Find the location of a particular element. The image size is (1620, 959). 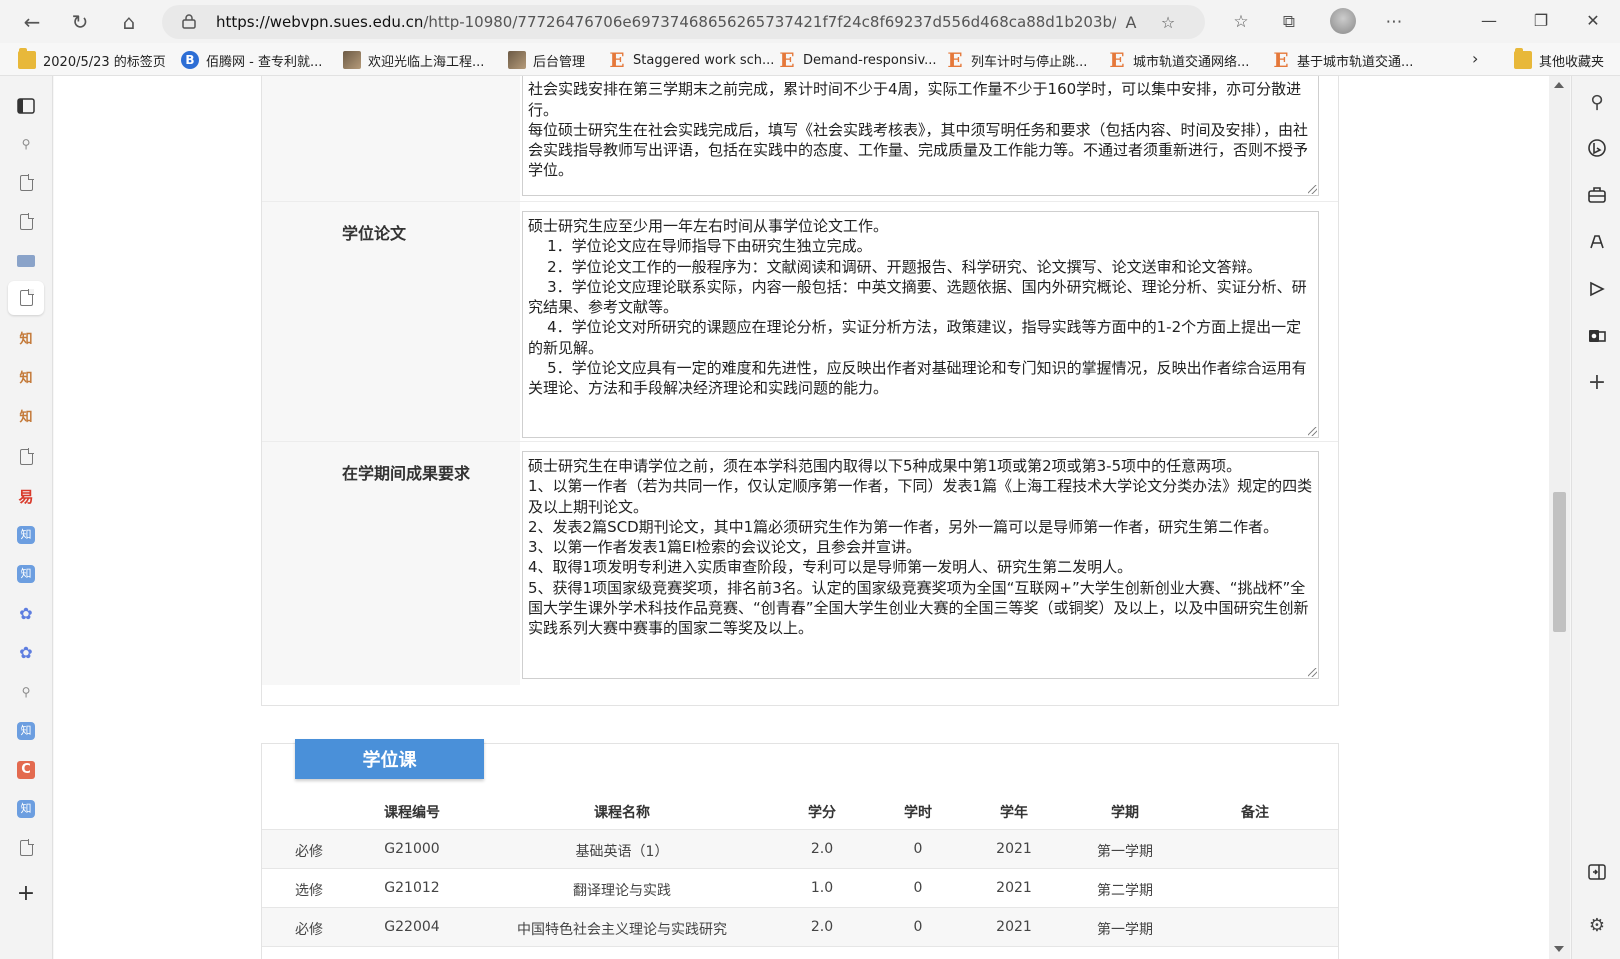

collections-icon: ⧉ is located at coordinates (1289, 22).